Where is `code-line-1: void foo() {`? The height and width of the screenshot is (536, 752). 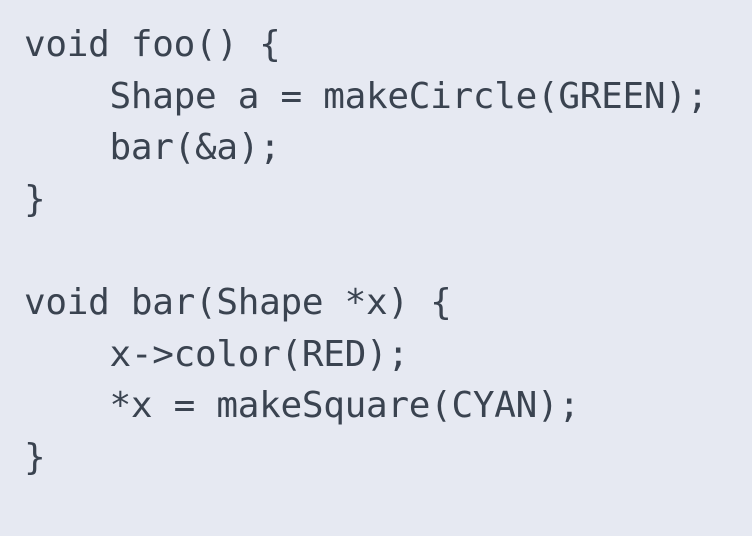 code-line-1: void foo() { is located at coordinates (152, 44).